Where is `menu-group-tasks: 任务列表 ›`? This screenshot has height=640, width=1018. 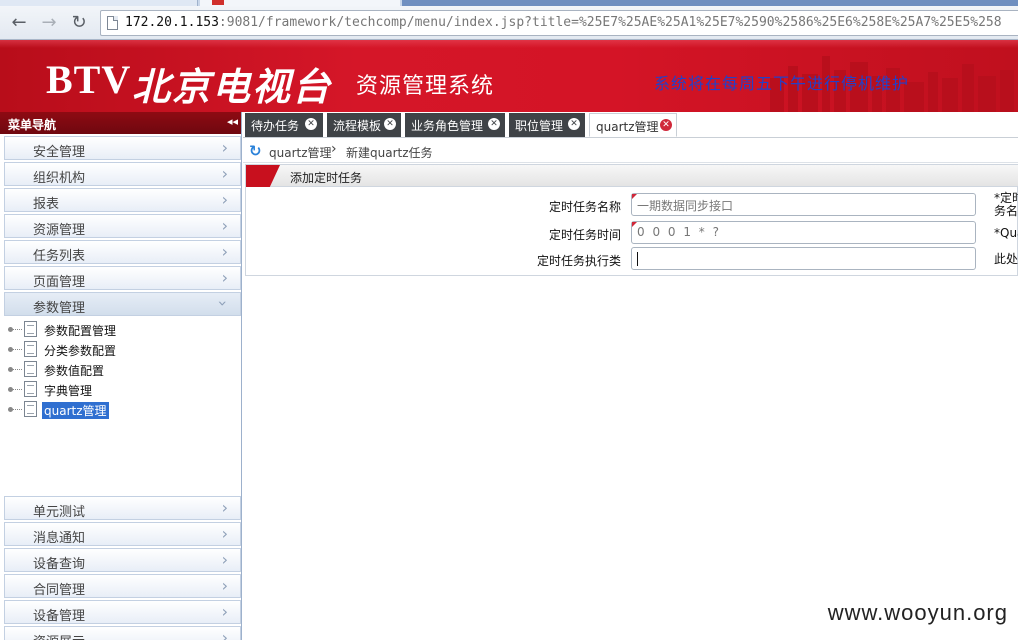 menu-group-tasks: 任务列表 › is located at coordinates (122, 252).